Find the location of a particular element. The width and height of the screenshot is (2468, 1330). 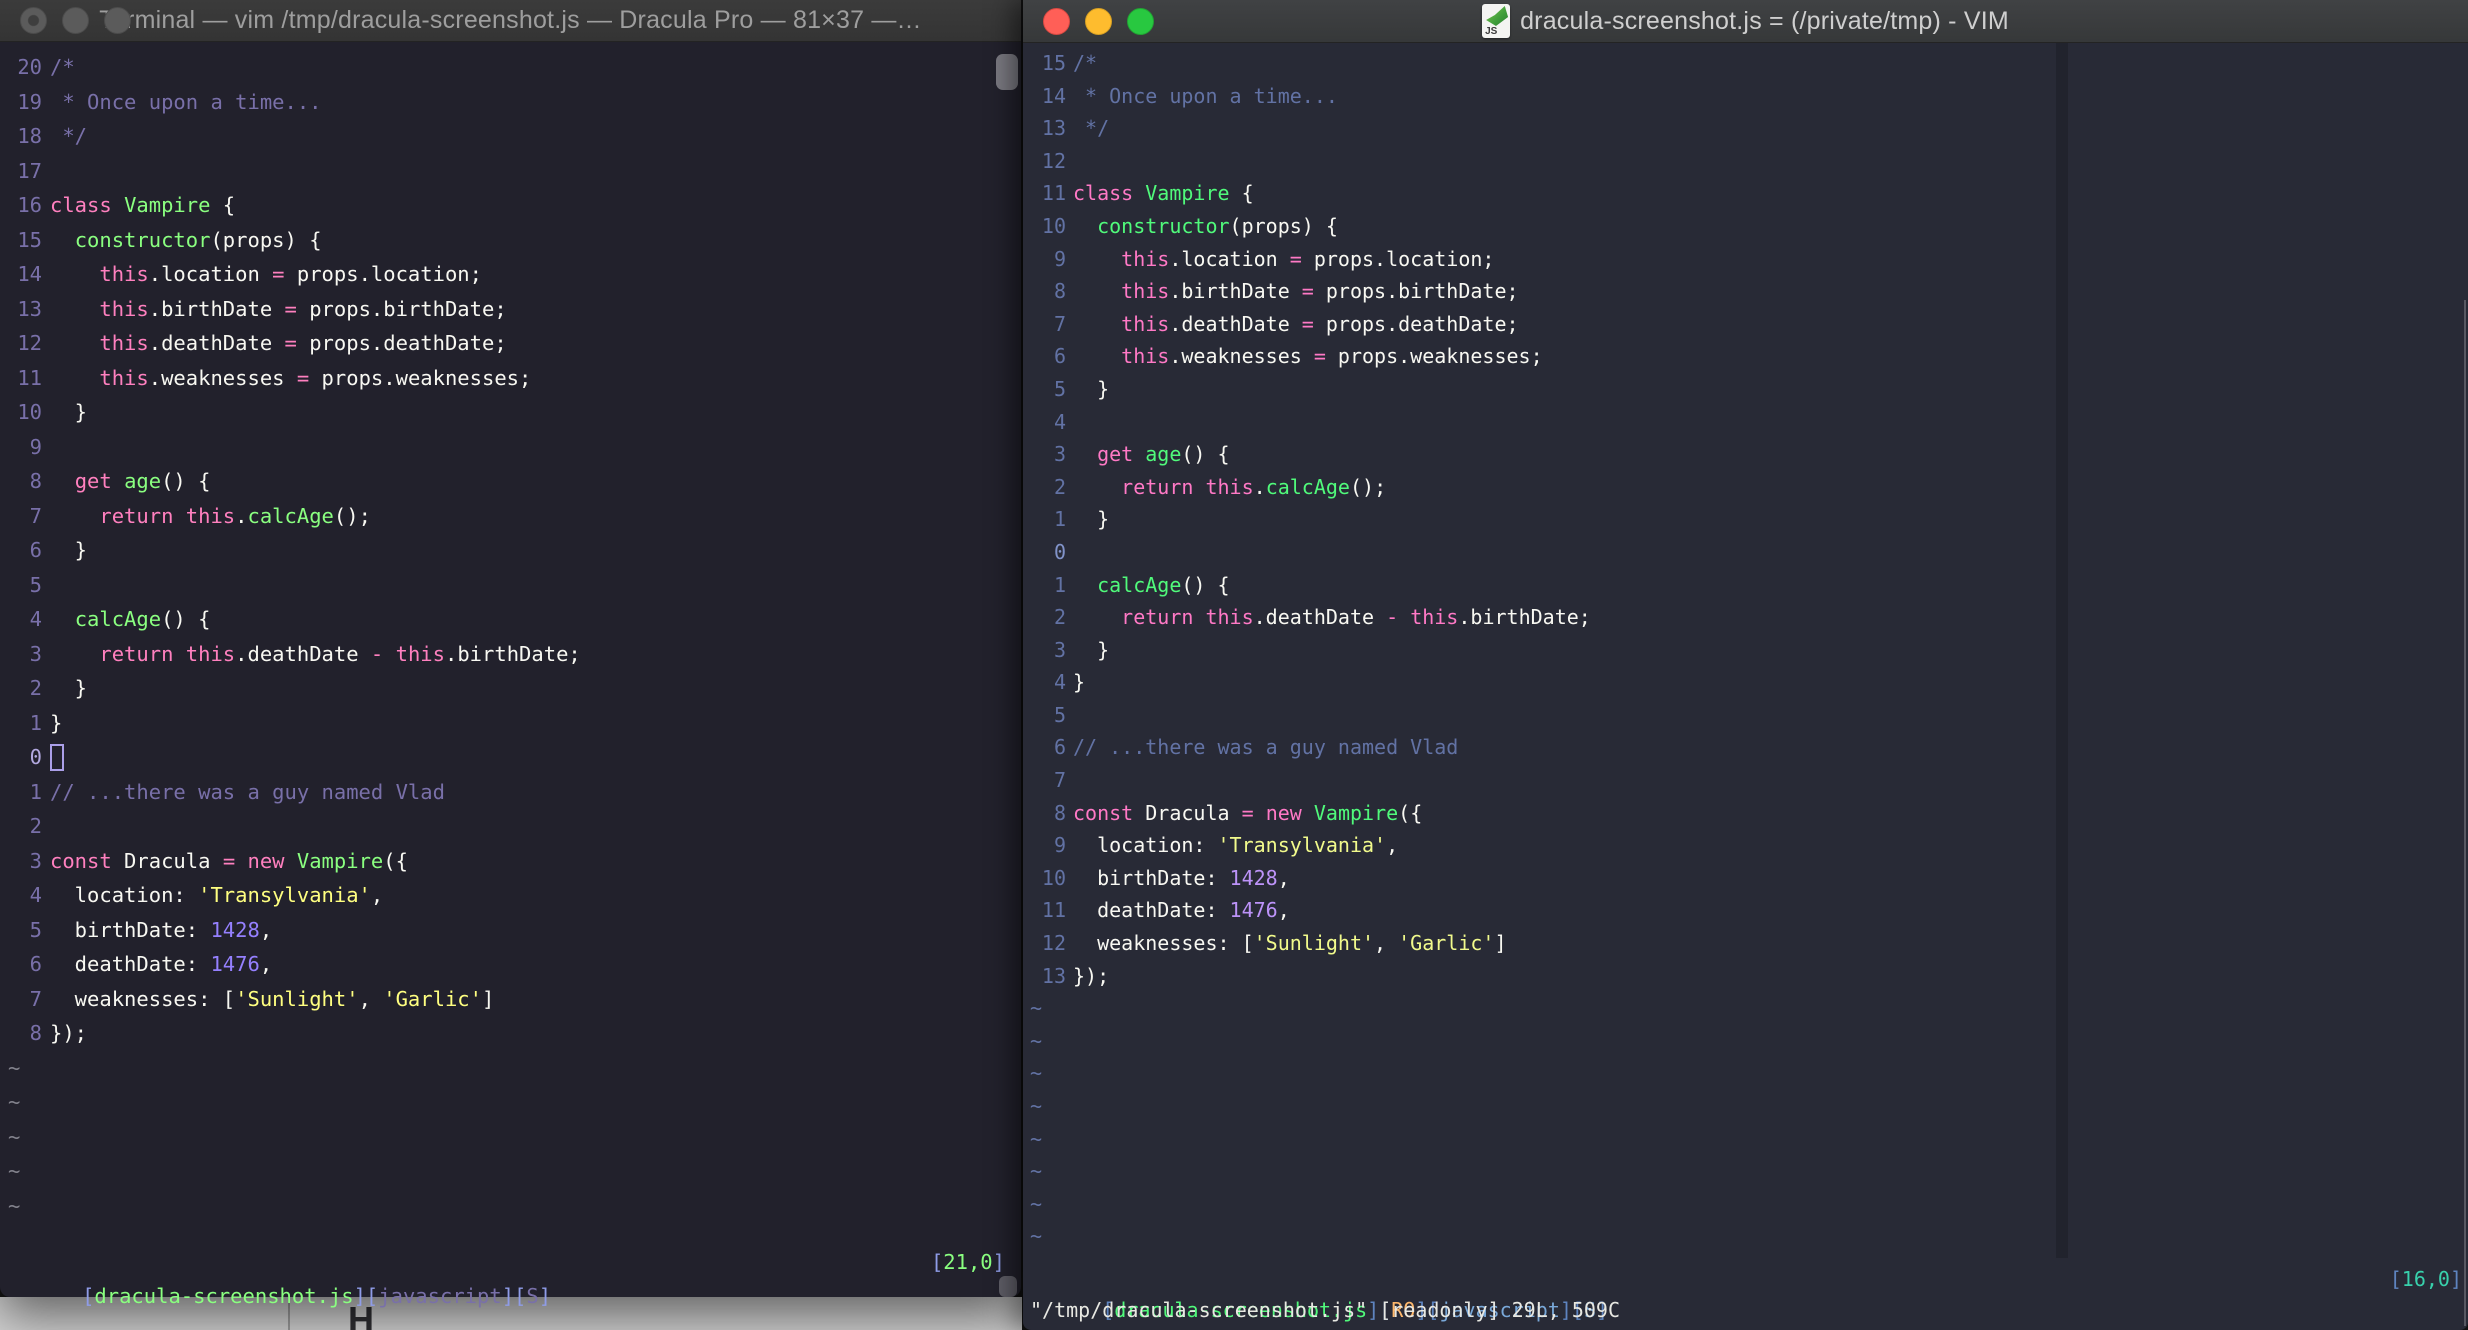

status-segment: 21,0 is located at coordinates (968, 1262).